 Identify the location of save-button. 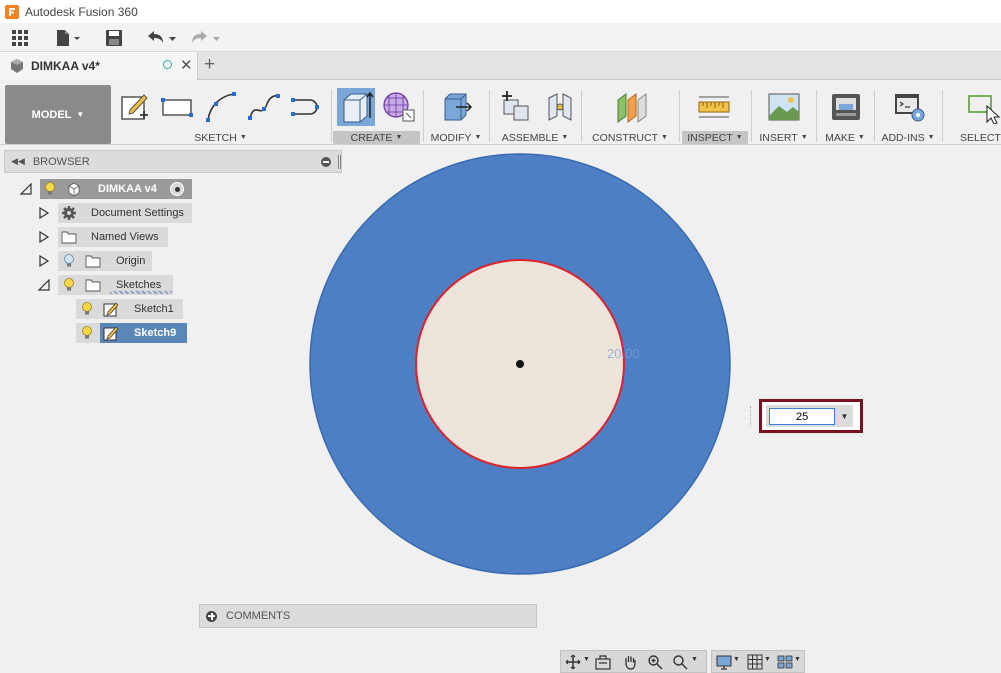
(114, 38).